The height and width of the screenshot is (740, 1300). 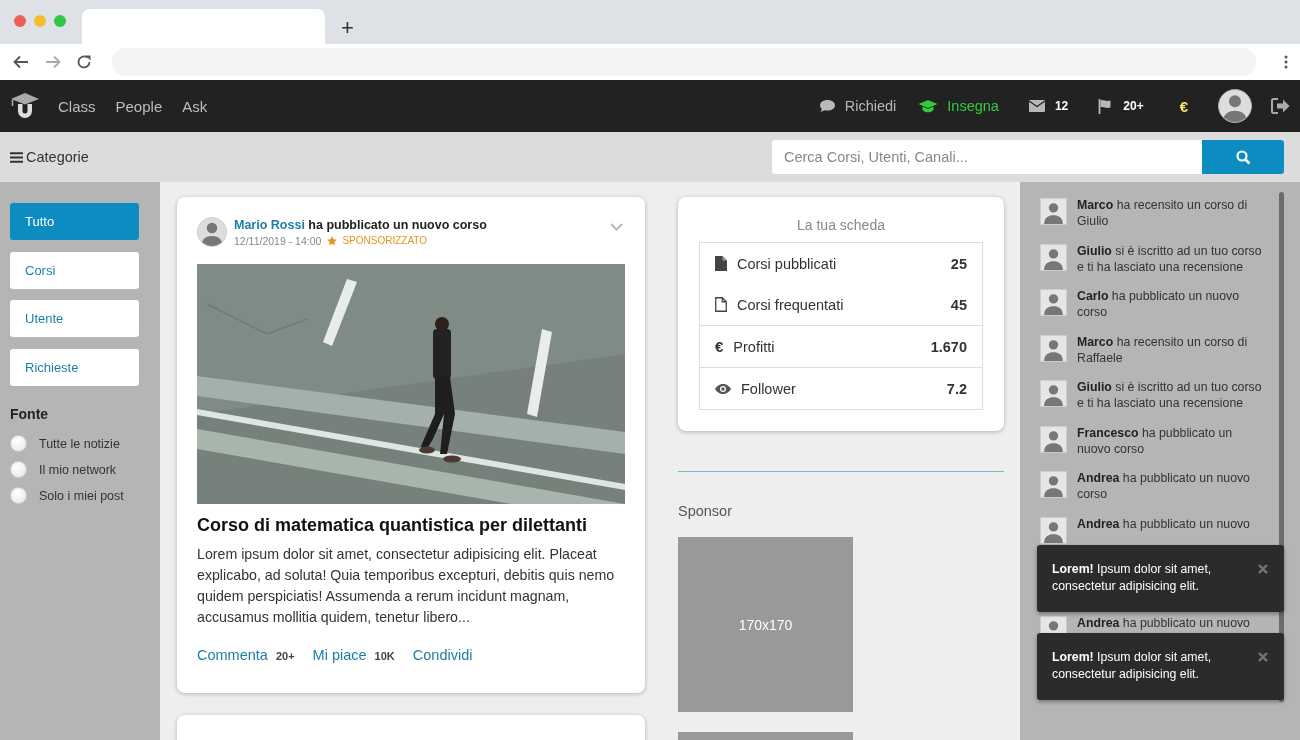 What do you see at coordinates (79, 443) in the screenshot?
I see `radio-label: Tutte le notizie` at bounding box center [79, 443].